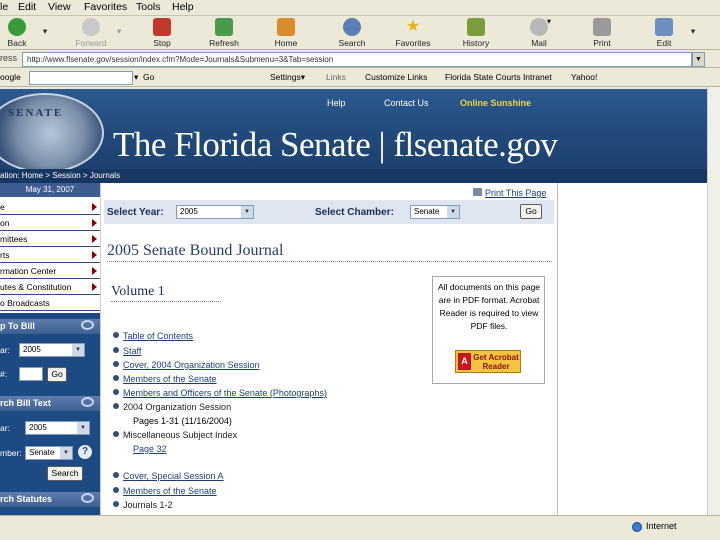  I want to click on menu-help: Help, so click(183, 7).